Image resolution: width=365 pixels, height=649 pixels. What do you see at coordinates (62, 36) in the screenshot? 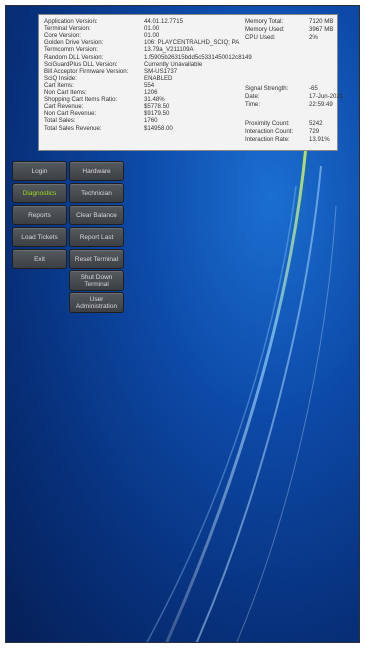
I see `info-label: Core Version:` at bounding box center [62, 36].